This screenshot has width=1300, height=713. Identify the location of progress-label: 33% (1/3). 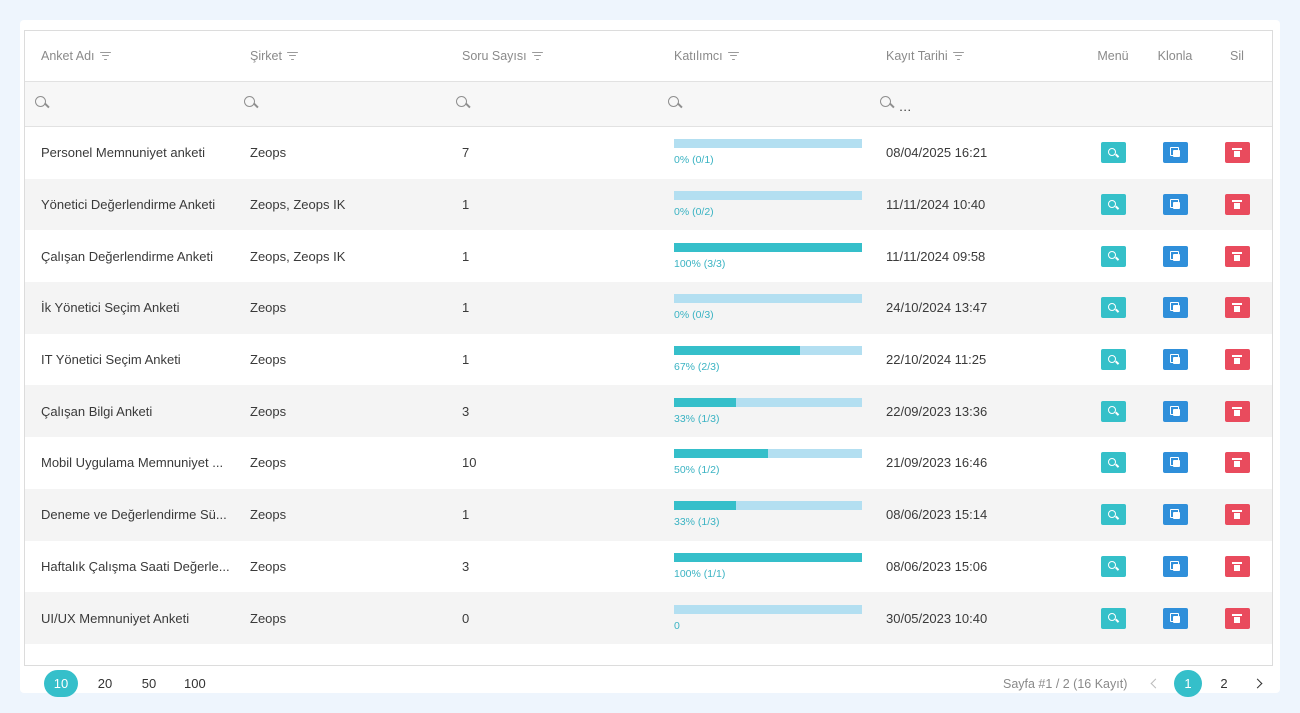
(697, 522).